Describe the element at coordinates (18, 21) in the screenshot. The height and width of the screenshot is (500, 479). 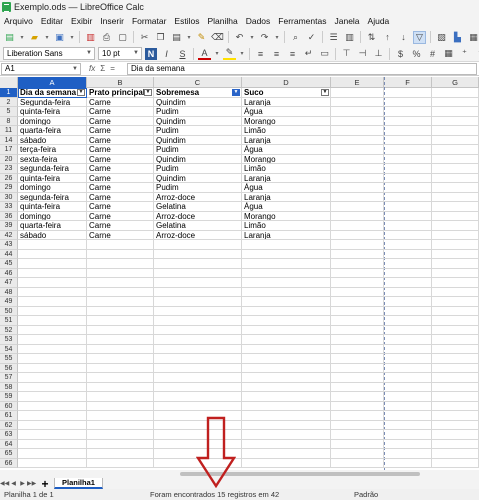
I see `menu-arquivo: Arquivo` at that location.